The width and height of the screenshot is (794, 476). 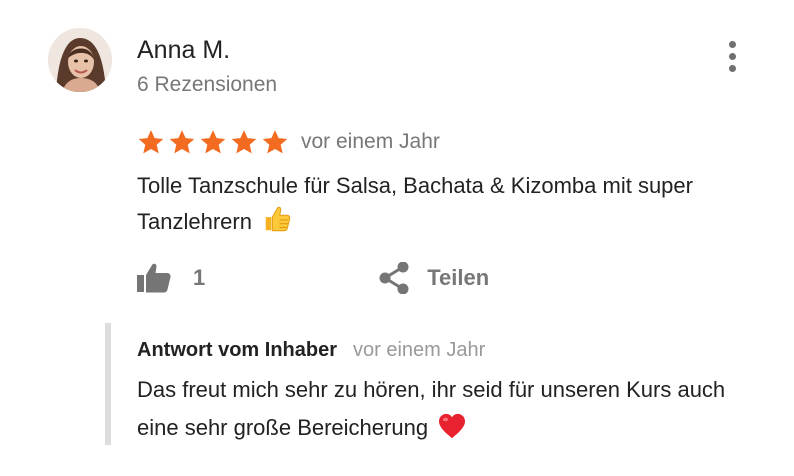 I want to click on review-count: 6 Rezensionen, so click(x=207, y=85).